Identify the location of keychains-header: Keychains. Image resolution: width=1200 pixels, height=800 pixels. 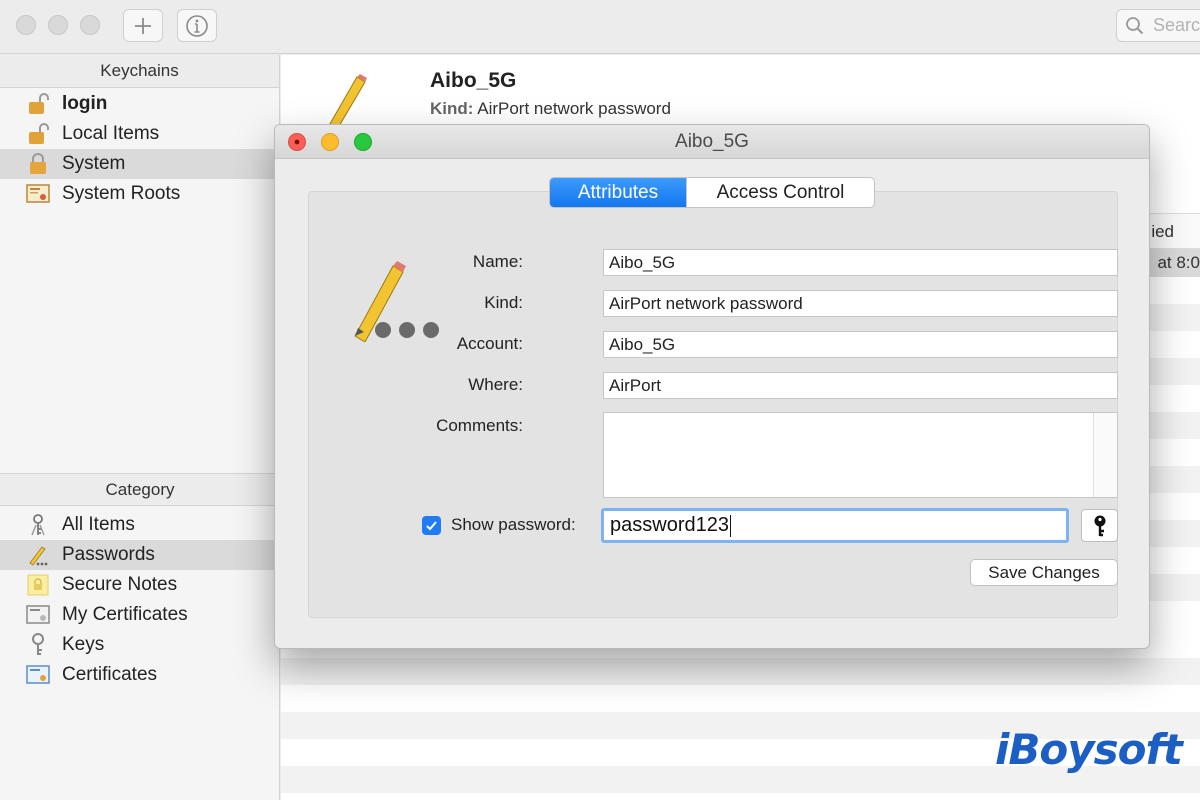
(139, 71).